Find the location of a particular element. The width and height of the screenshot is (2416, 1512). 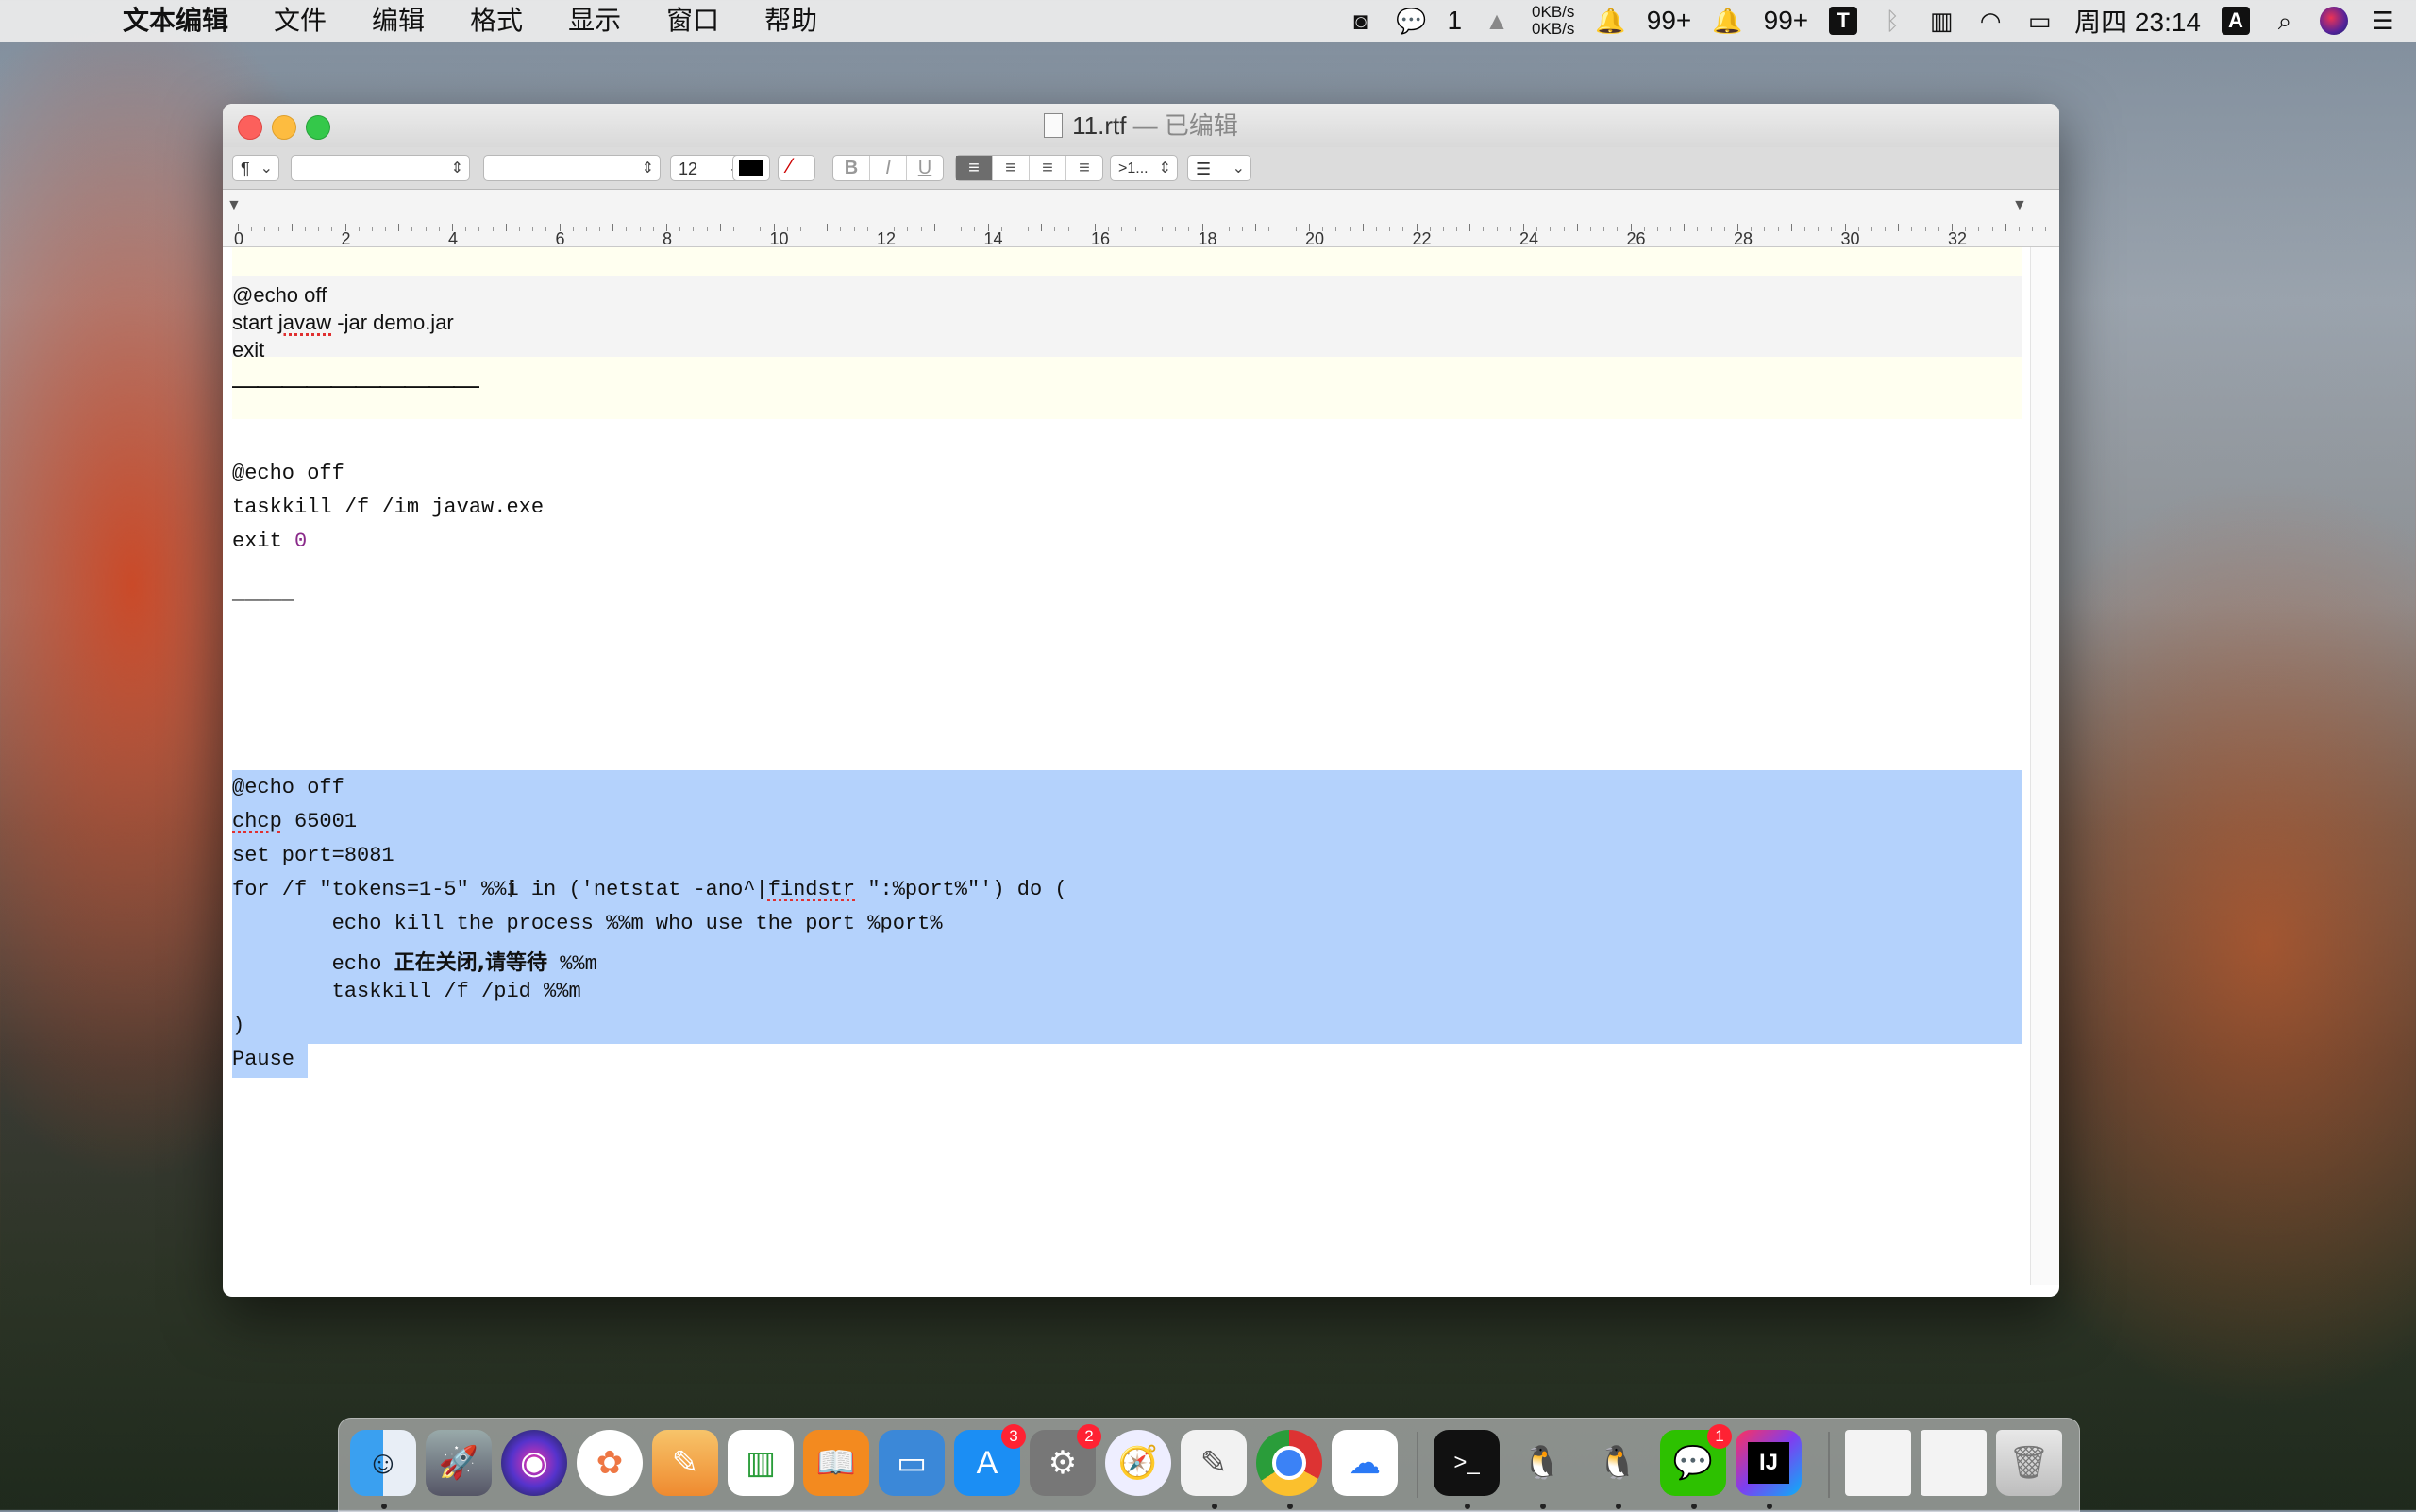

siri-icon: ◉ is located at coordinates (534, 1463).